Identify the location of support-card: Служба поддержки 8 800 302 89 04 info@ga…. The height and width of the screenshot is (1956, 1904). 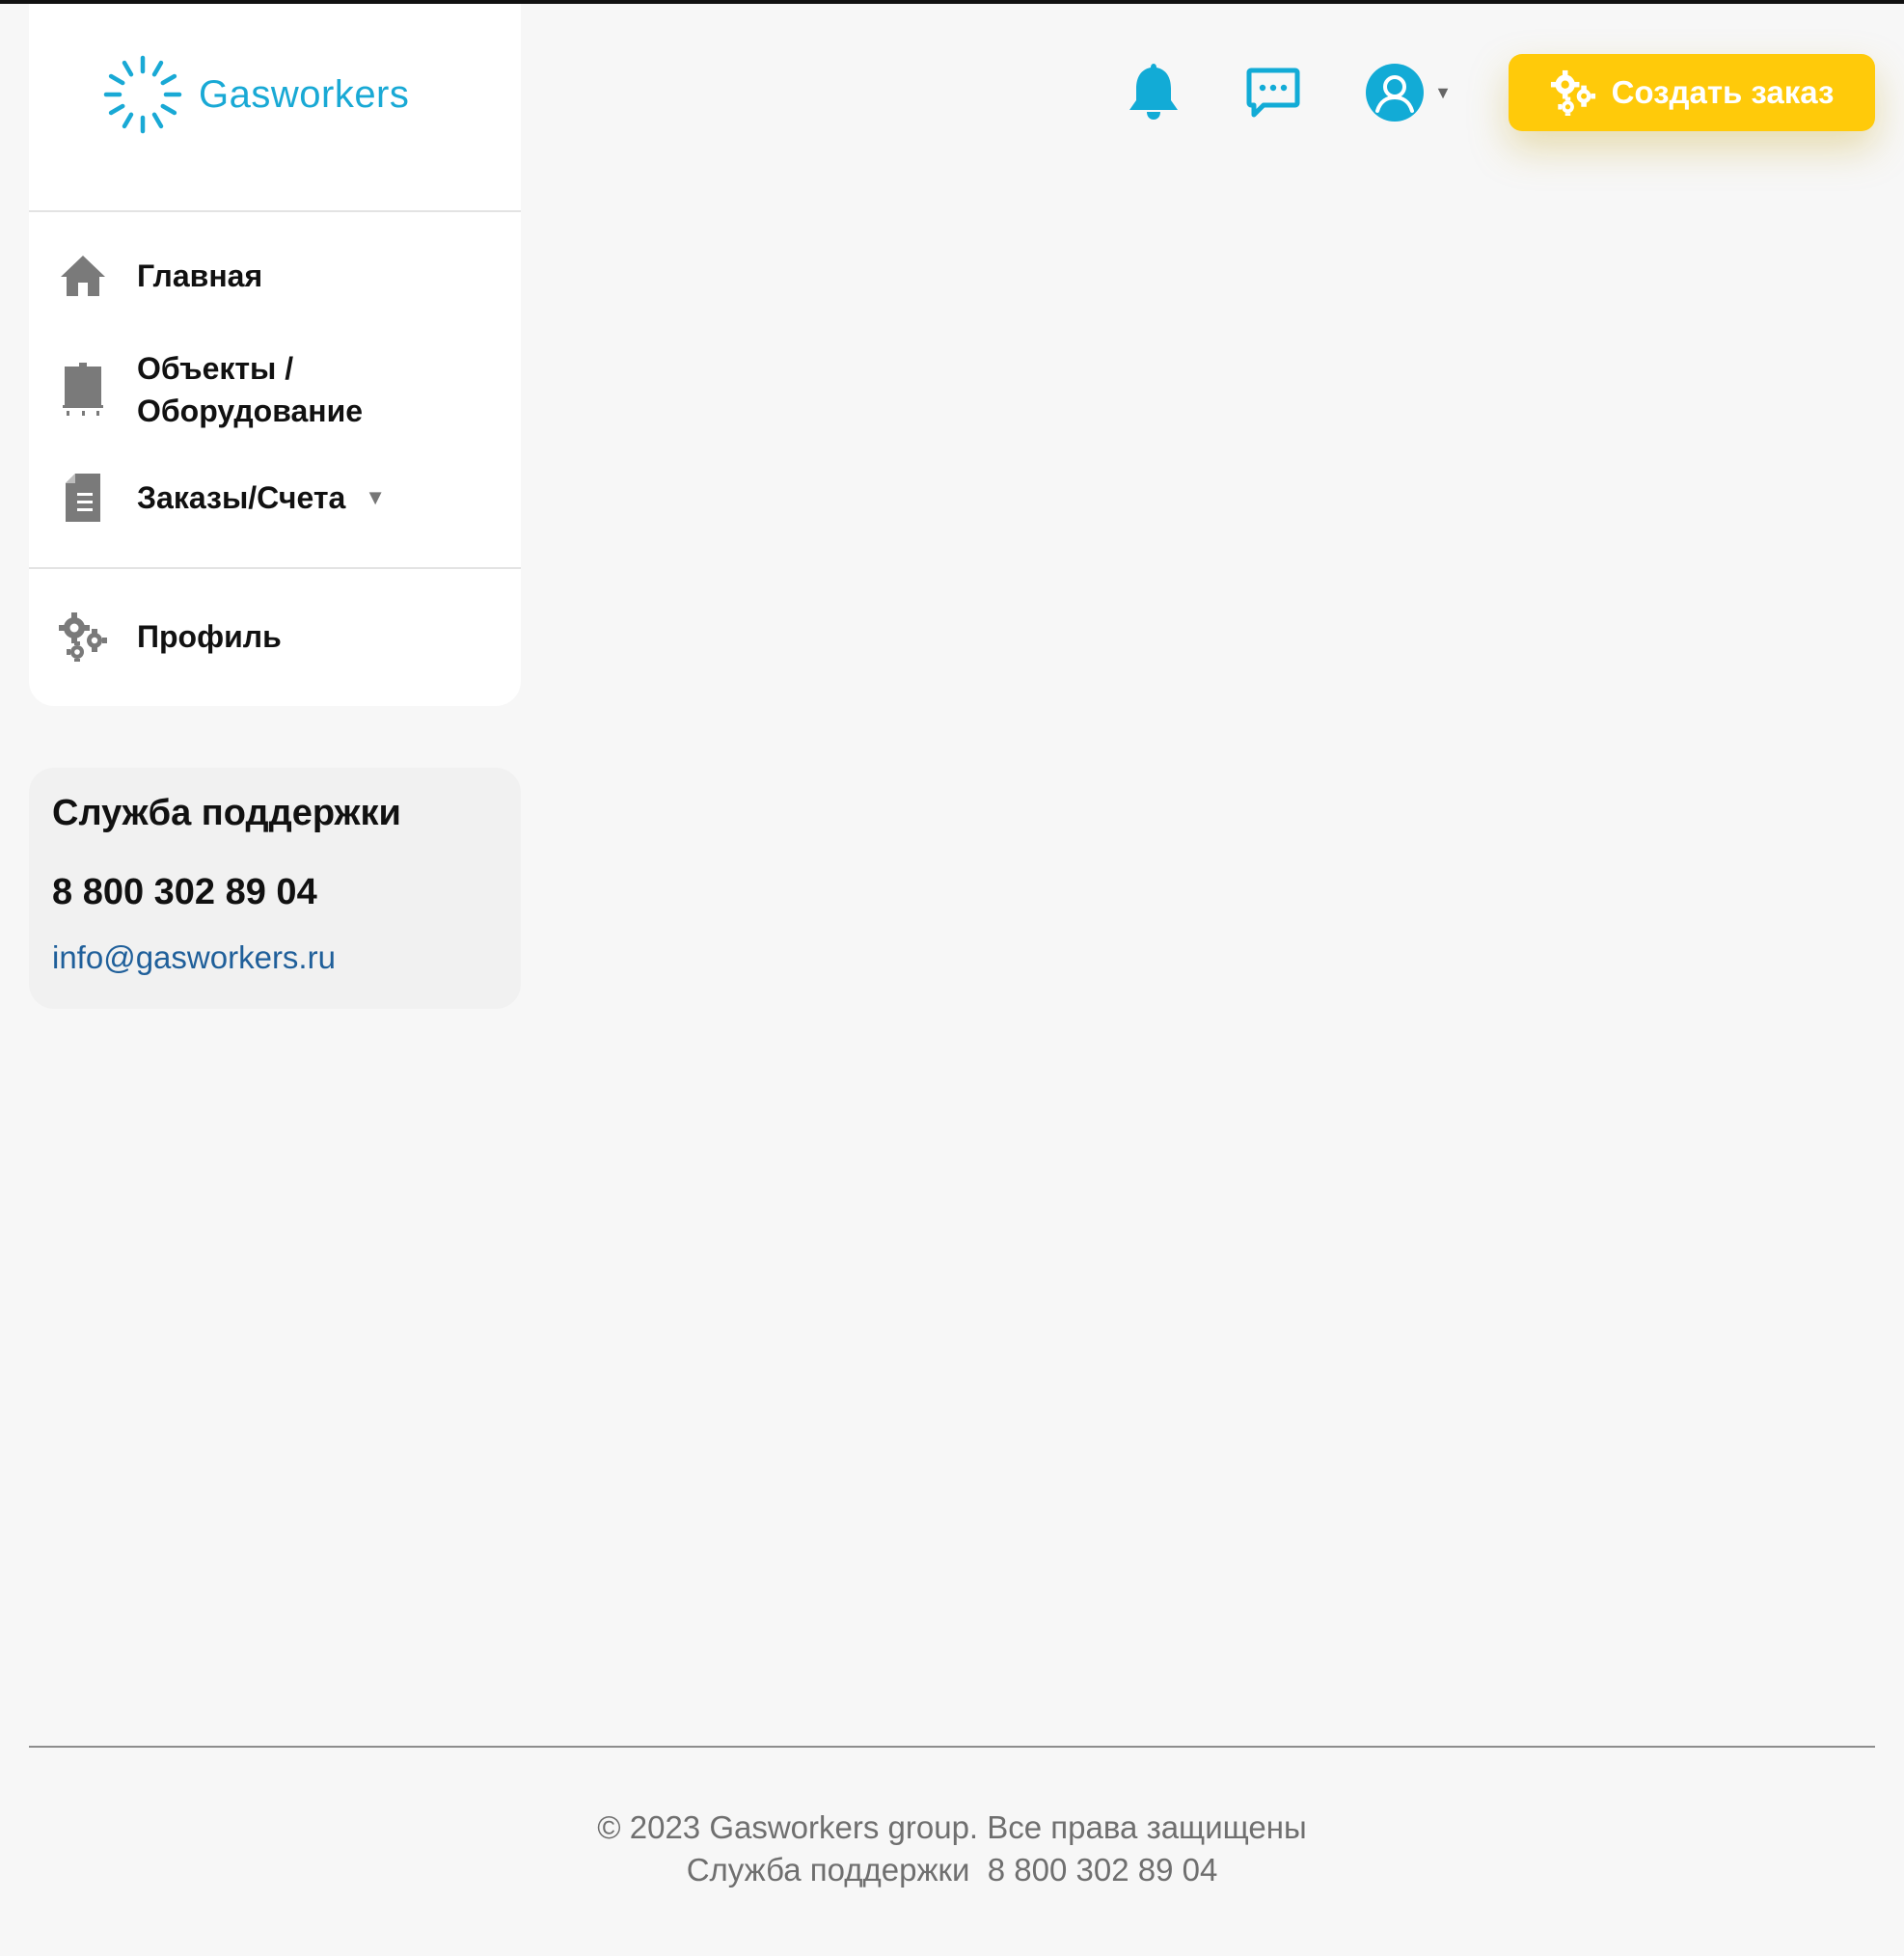
(275, 889).